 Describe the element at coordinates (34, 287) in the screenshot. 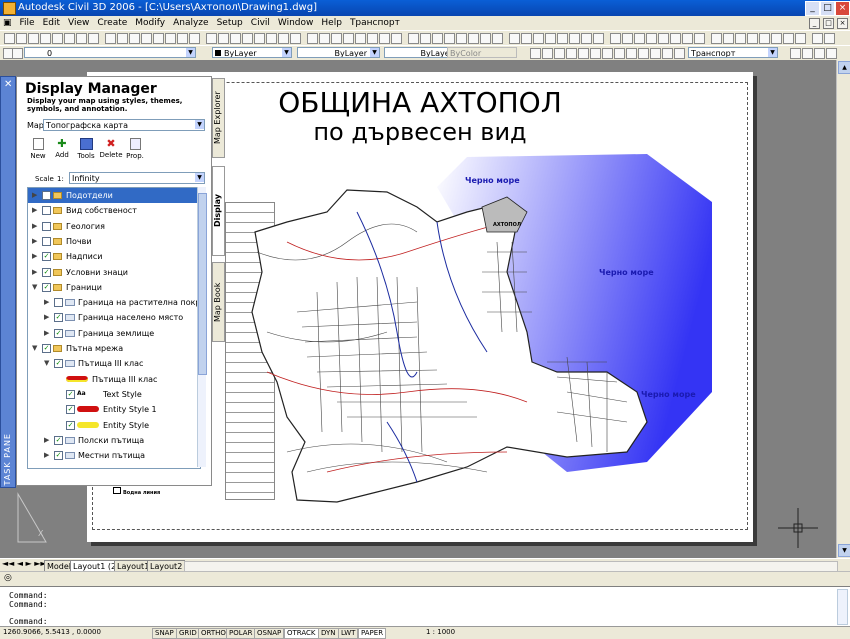

I see `collapse-icon: ▼` at that location.